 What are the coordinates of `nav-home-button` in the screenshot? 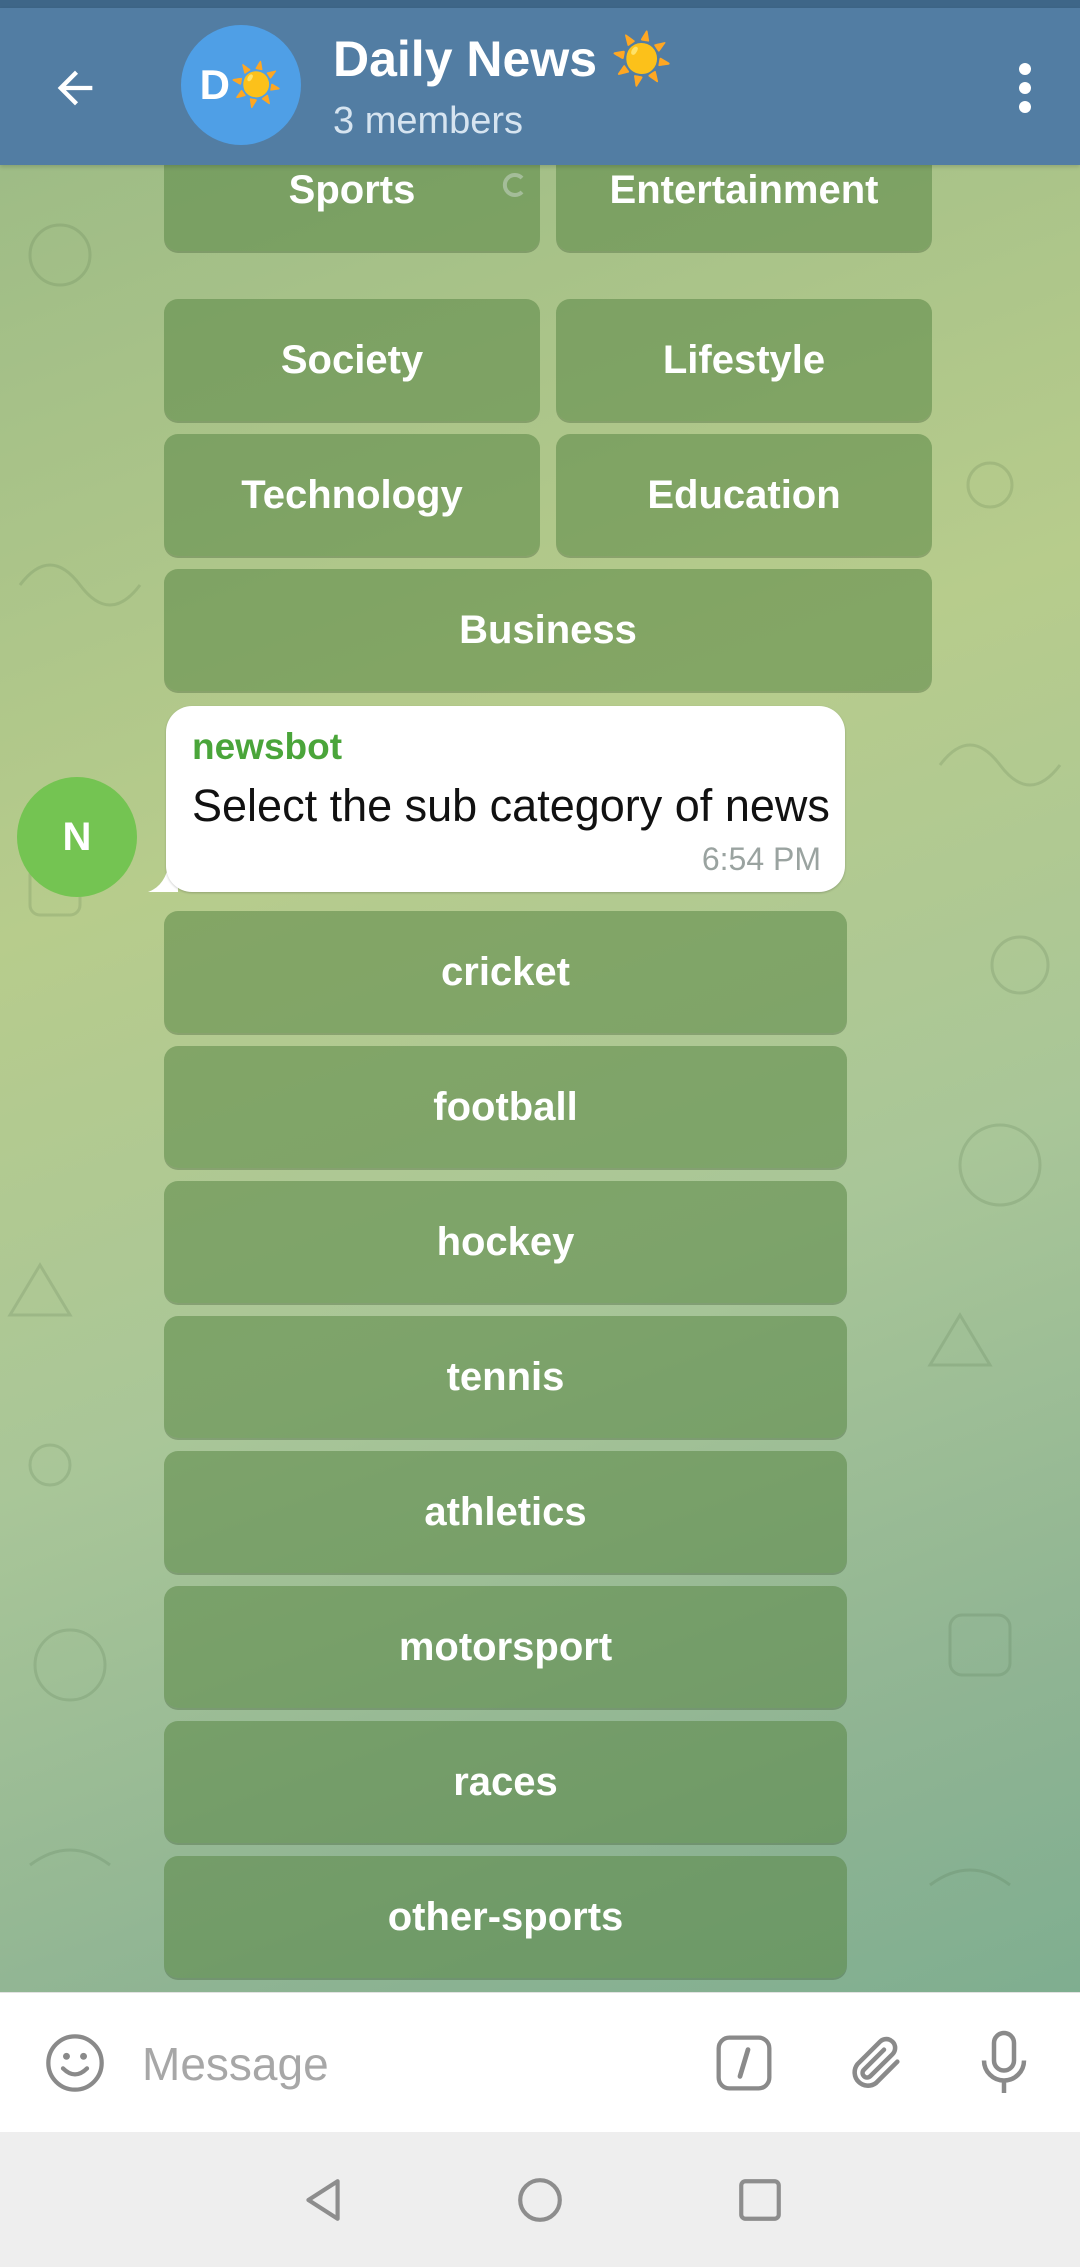 It's located at (540, 2200).